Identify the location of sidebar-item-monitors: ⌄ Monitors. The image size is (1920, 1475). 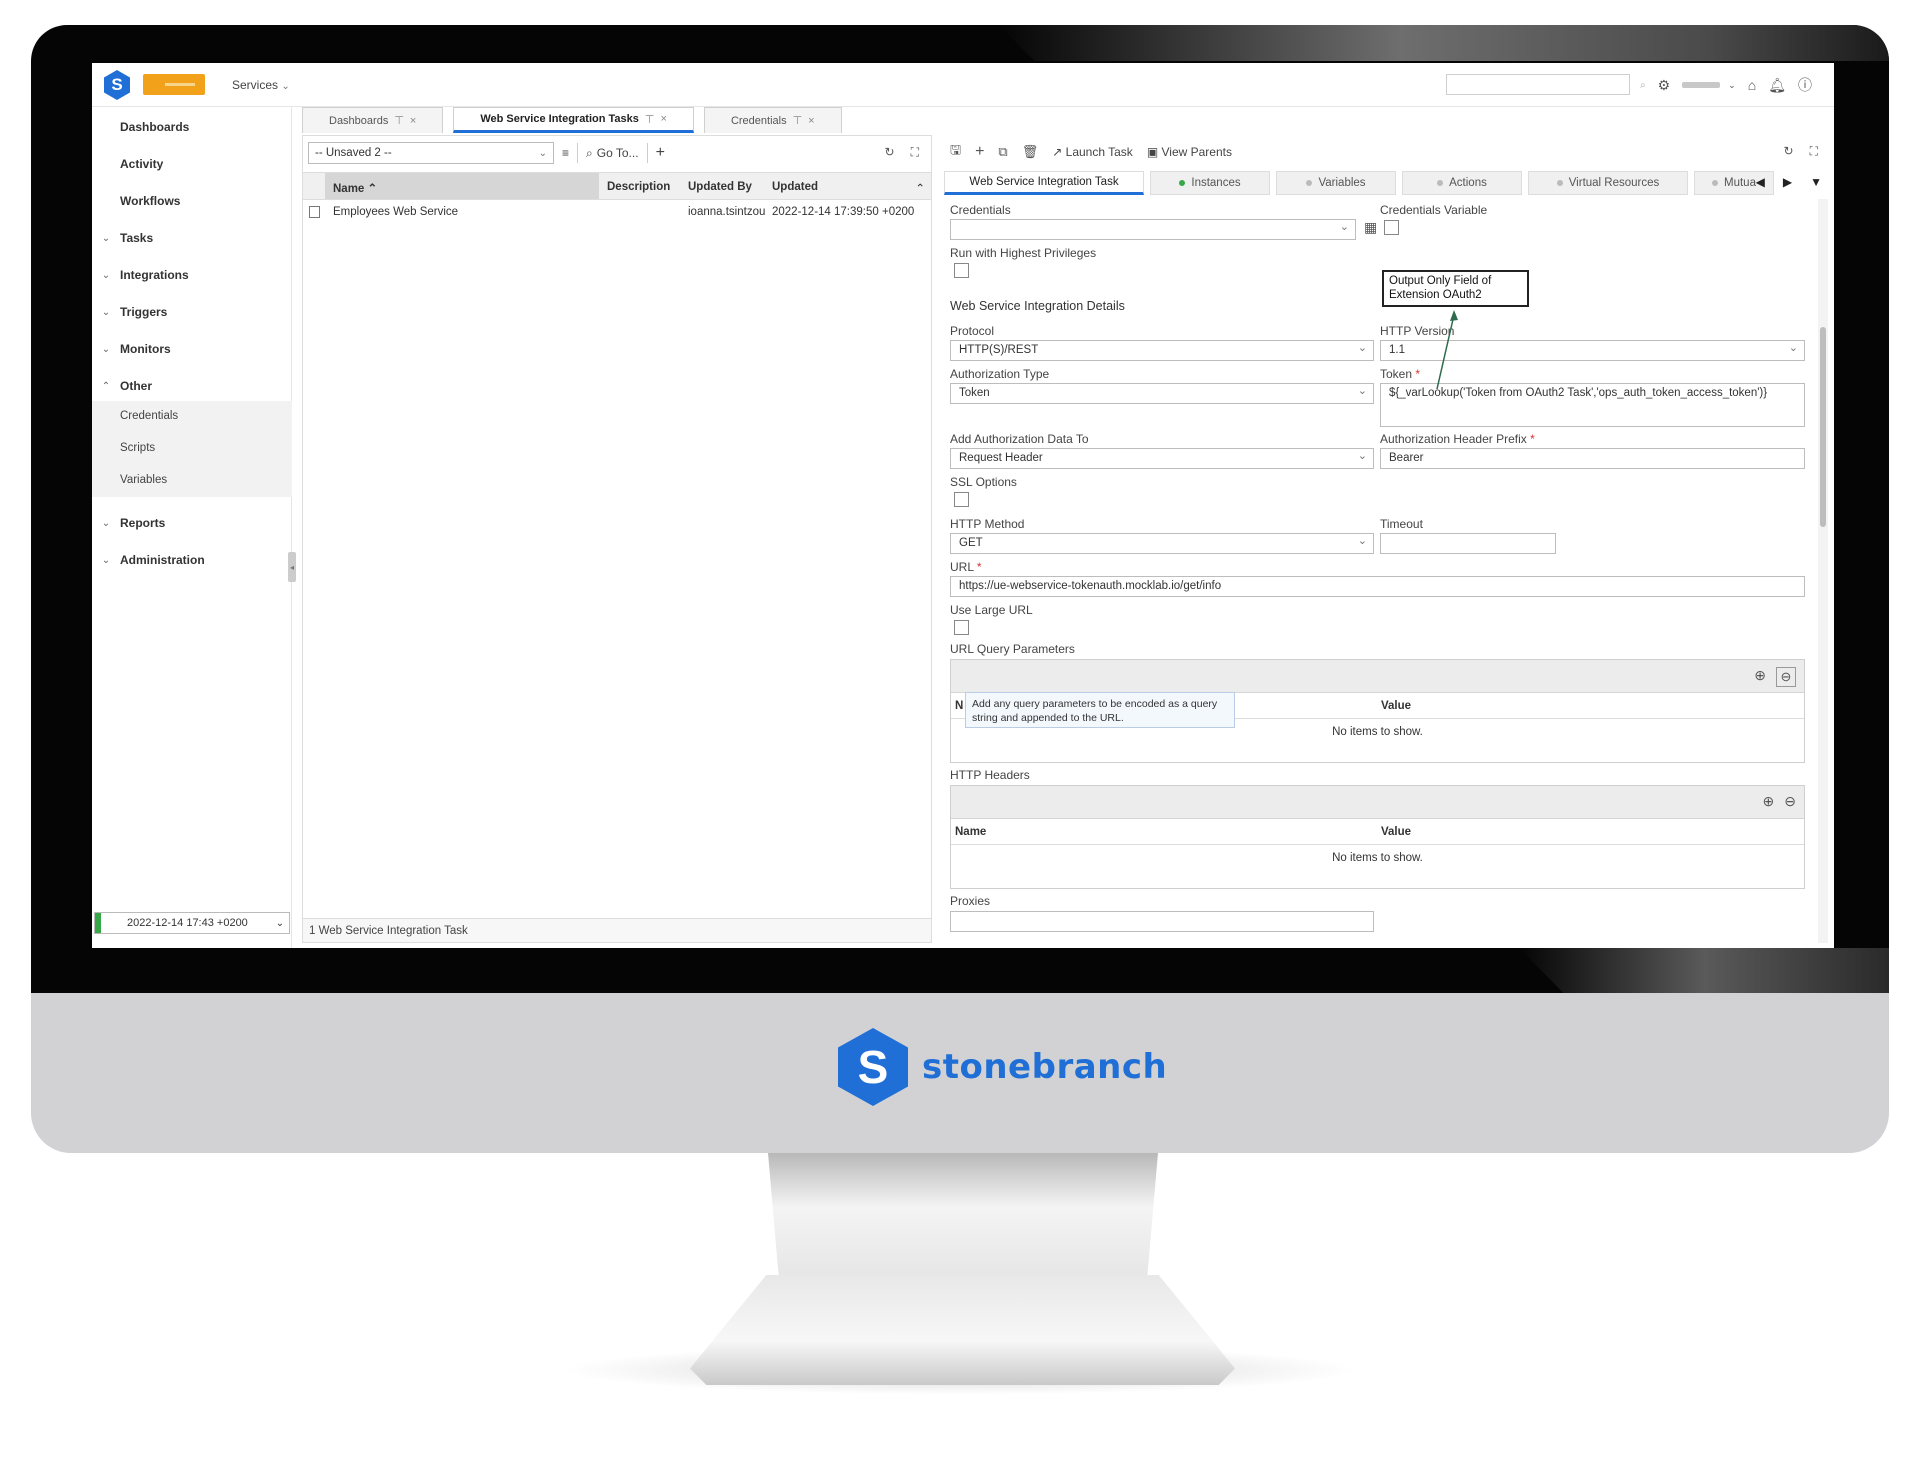
(192, 349).